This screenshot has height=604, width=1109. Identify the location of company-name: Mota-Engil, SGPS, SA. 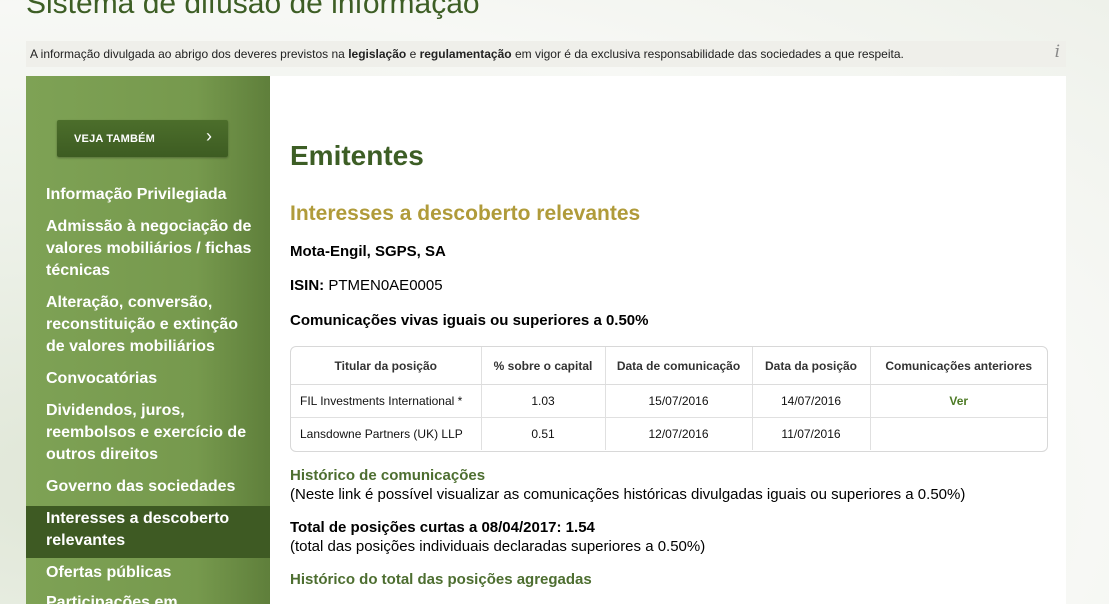
(368, 251).